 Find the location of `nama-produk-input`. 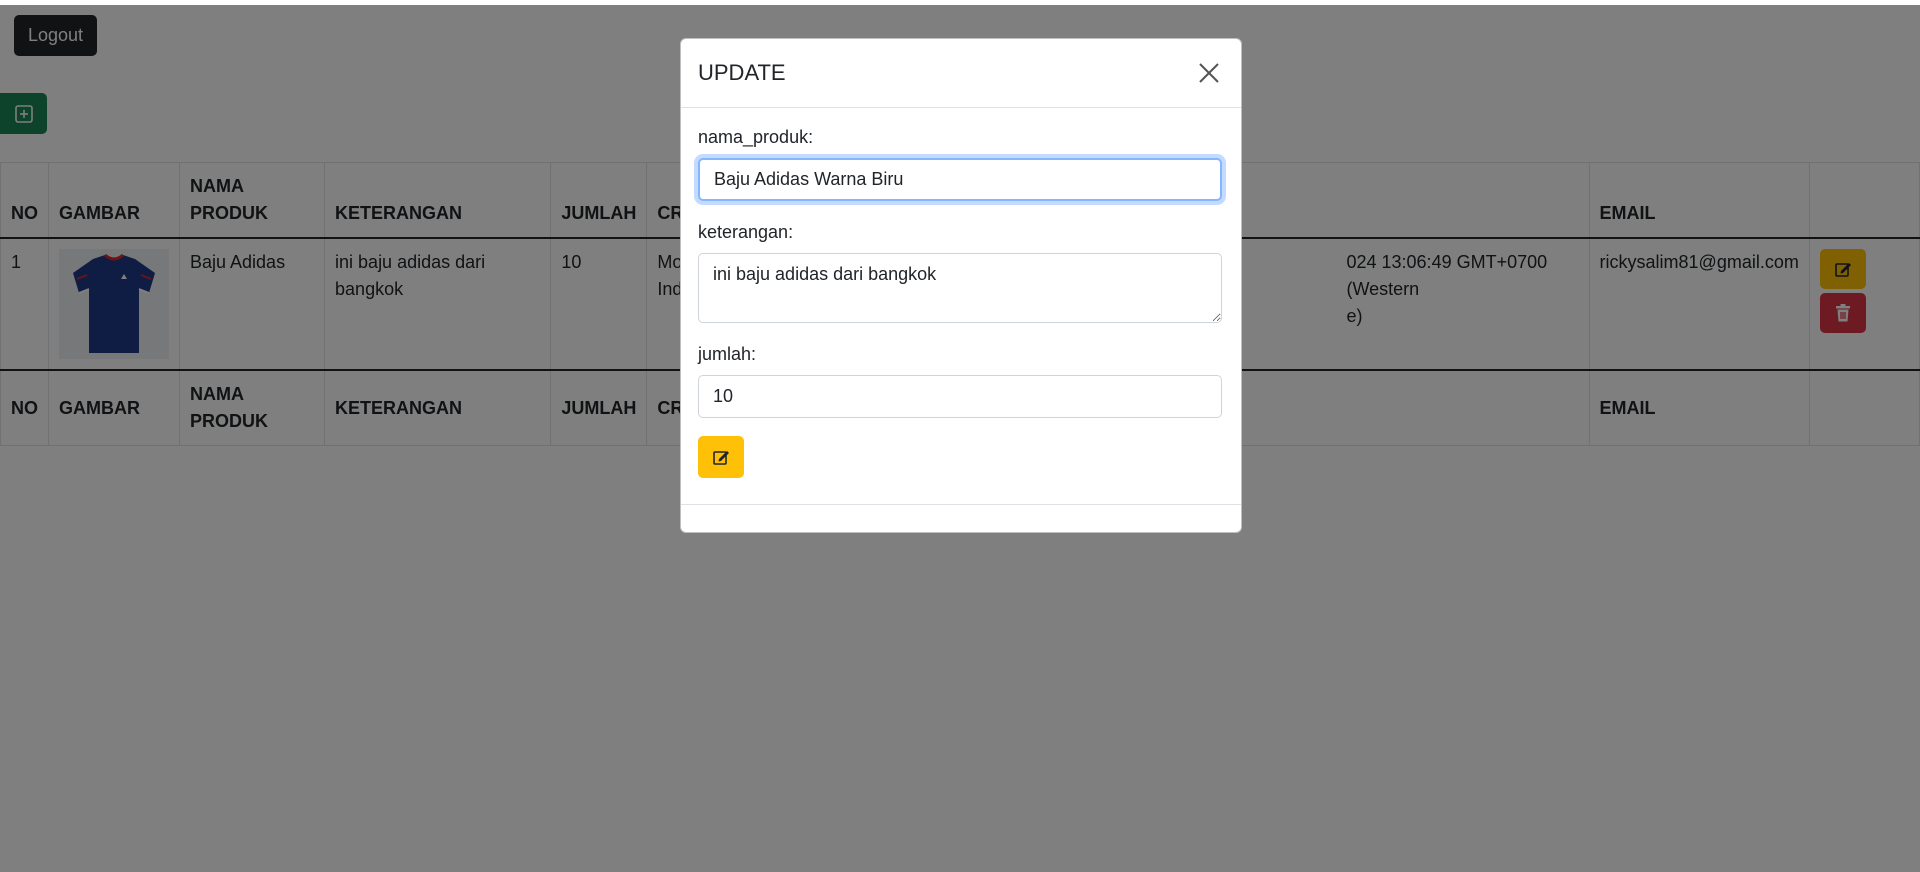

nama-produk-input is located at coordinates (960, 179).